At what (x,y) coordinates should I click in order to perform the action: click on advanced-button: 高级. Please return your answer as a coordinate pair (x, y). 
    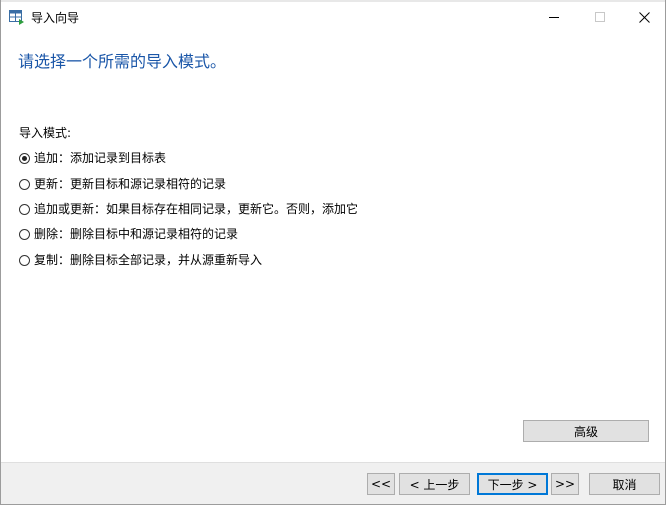
    Looking at the image, I should click on (586, 431).